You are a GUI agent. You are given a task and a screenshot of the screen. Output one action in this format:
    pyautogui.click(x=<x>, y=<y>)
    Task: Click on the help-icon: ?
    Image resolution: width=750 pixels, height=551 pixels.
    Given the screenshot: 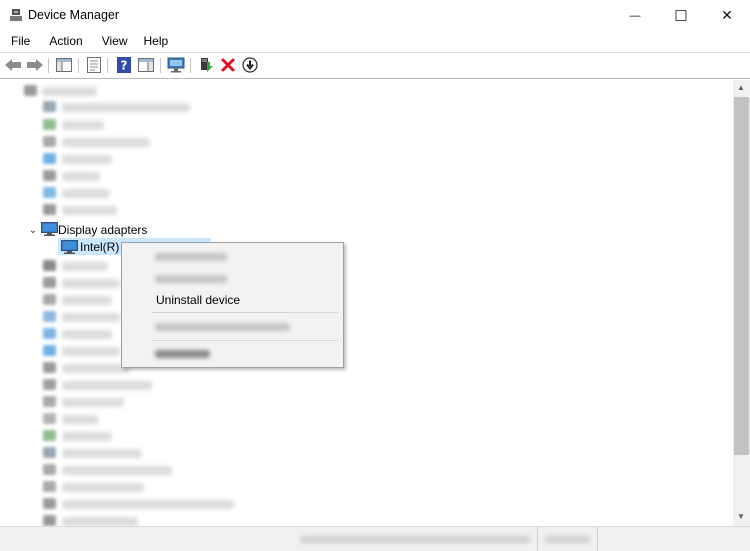 What is the action you would take?
    pyautogui.click(x=124, y=65)
    